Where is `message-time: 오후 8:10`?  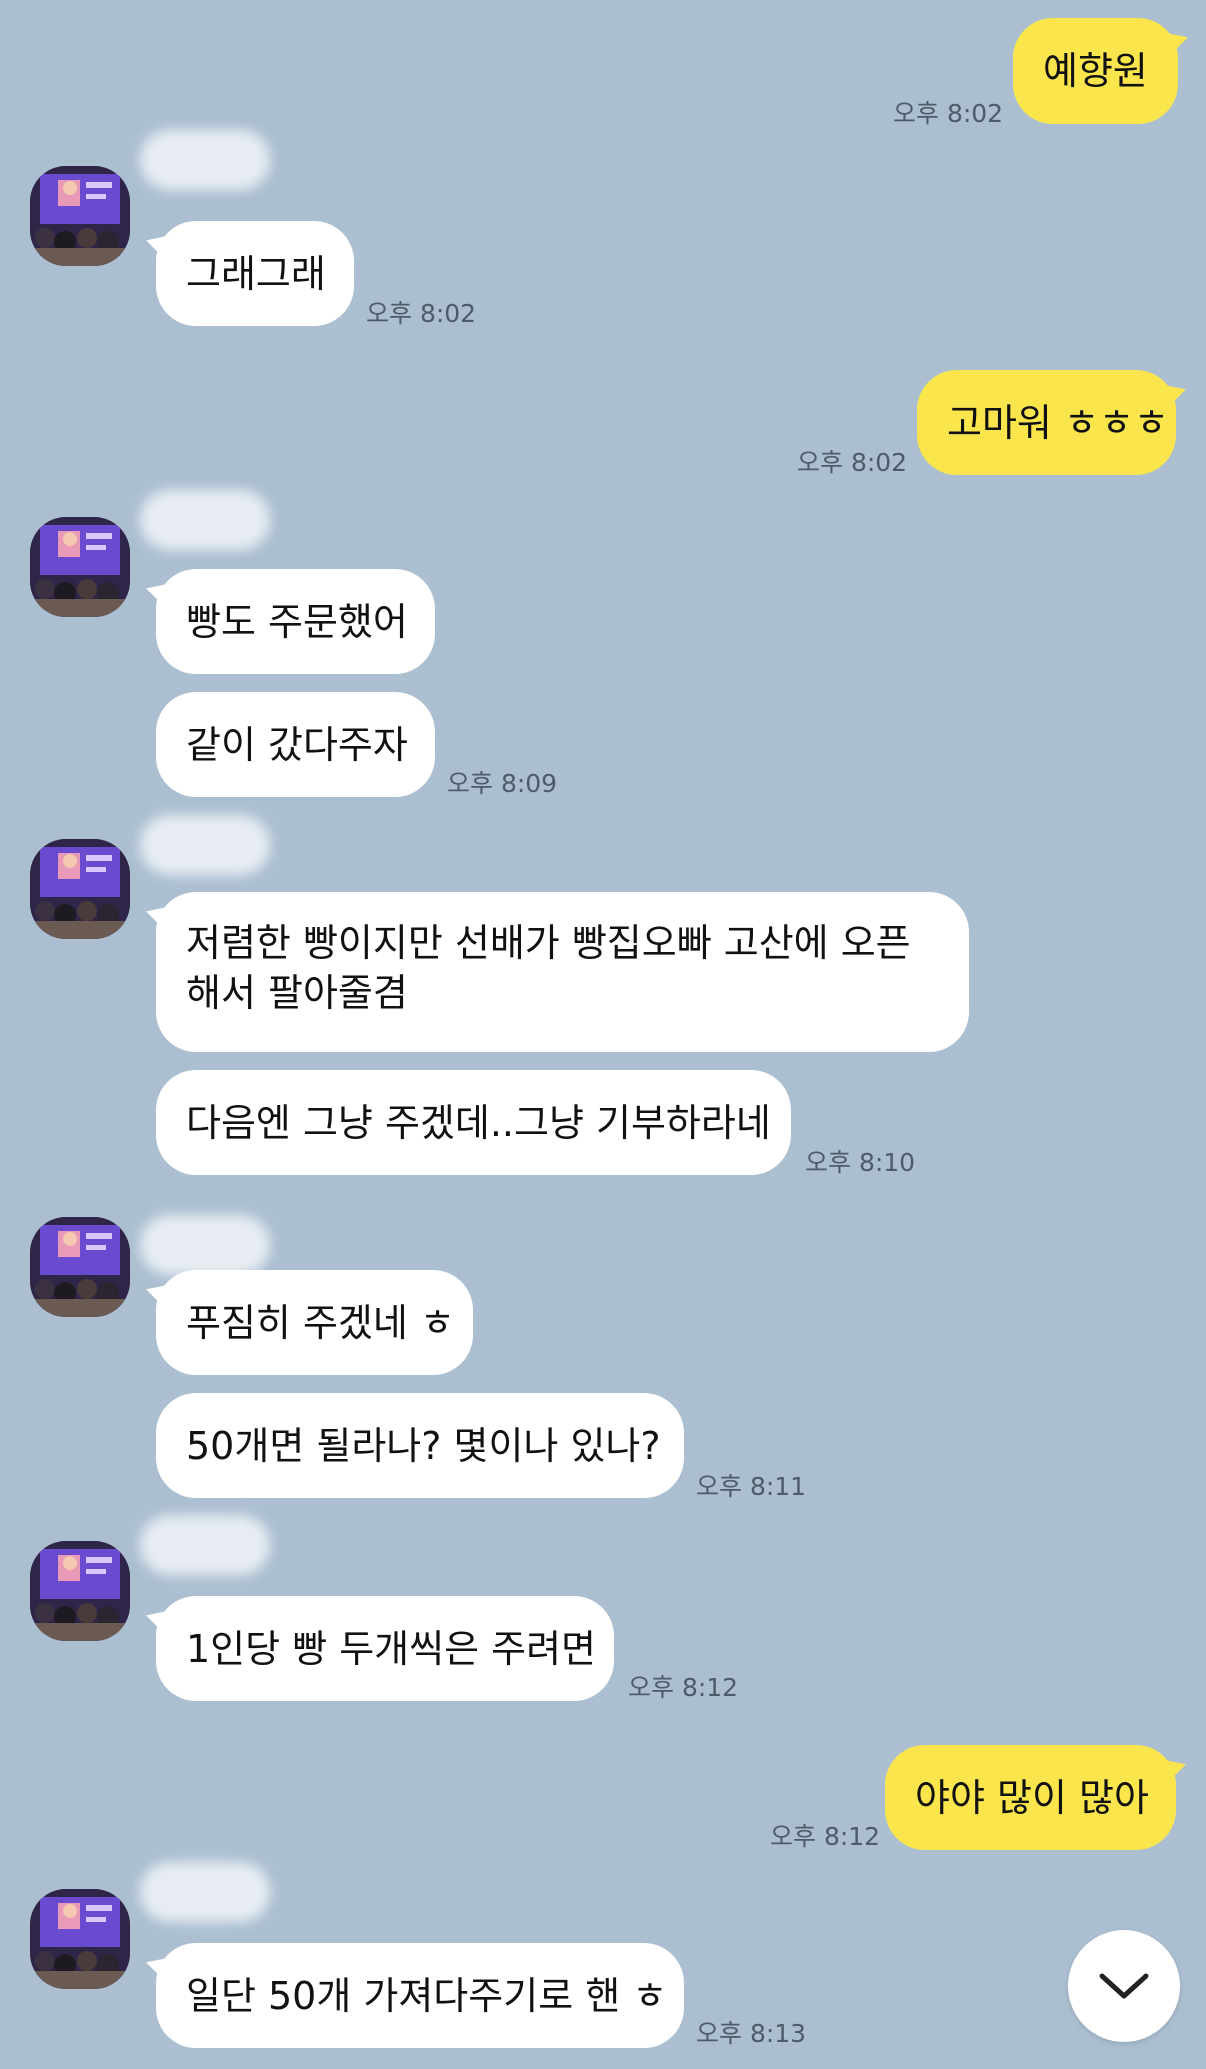
message-time: 오후 8:10 is located at coordinates (860, 1162).